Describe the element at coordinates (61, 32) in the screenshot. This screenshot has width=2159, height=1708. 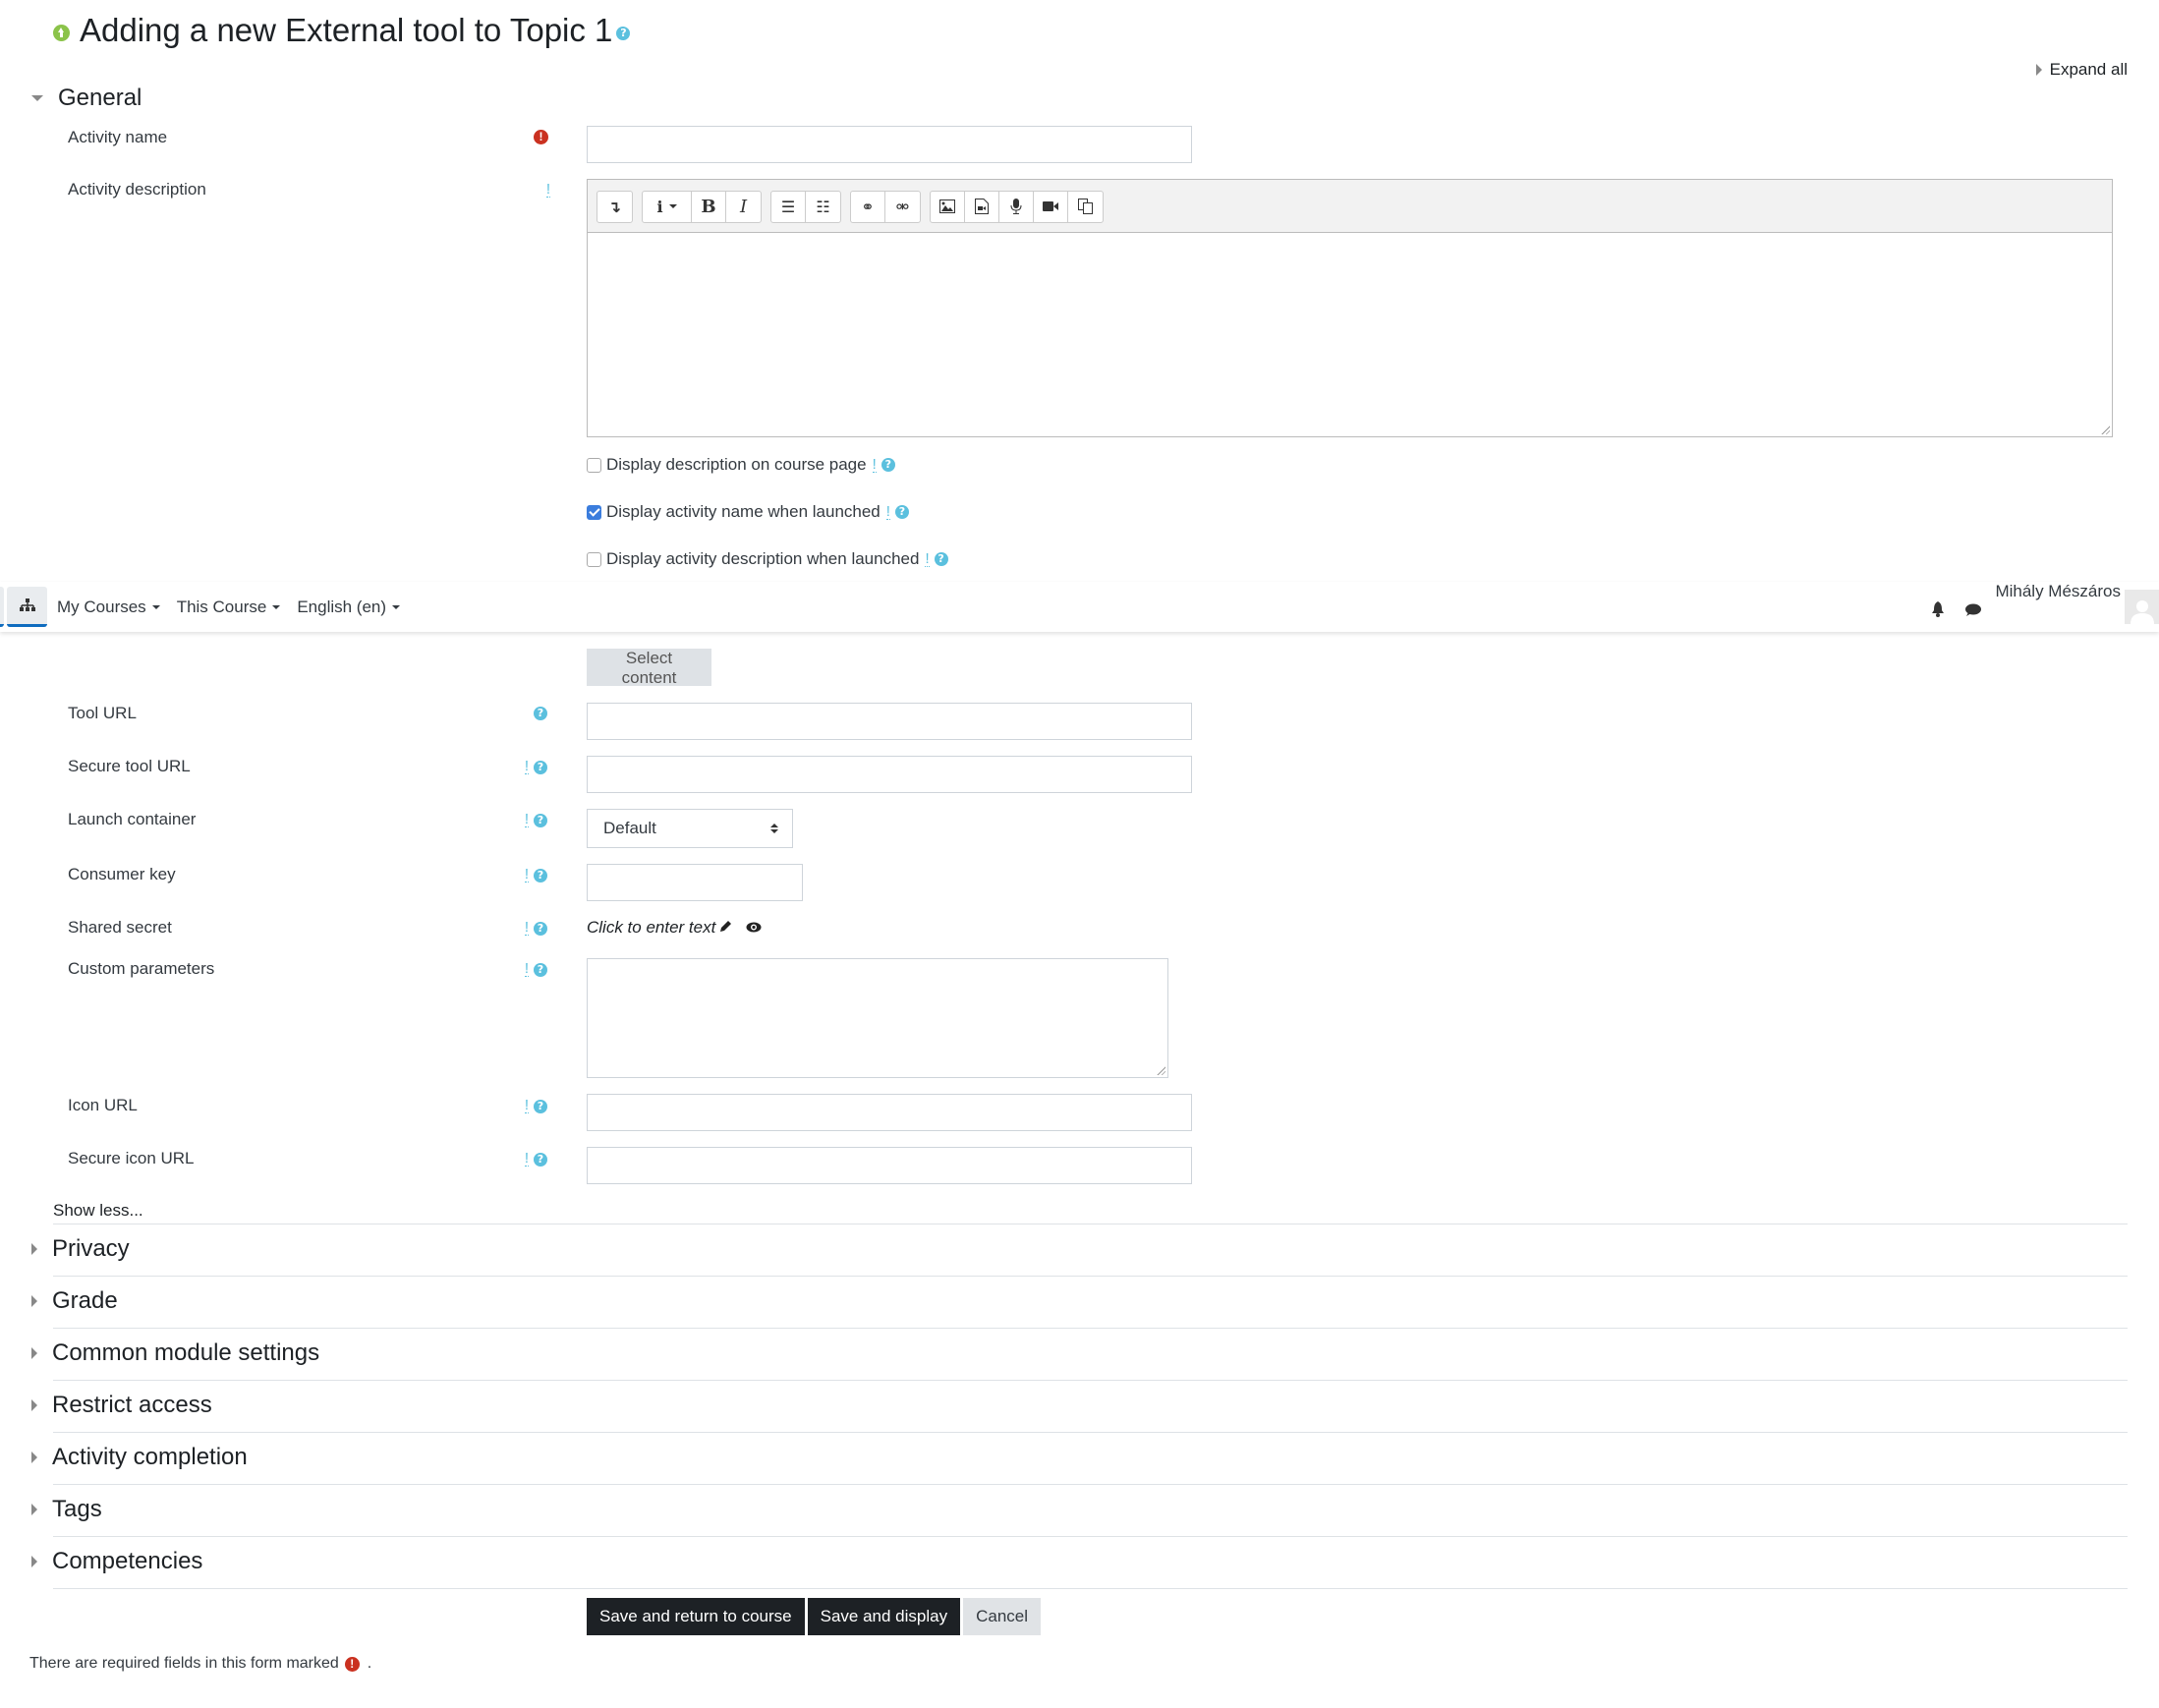
I see `external-tool-icon` at that location.